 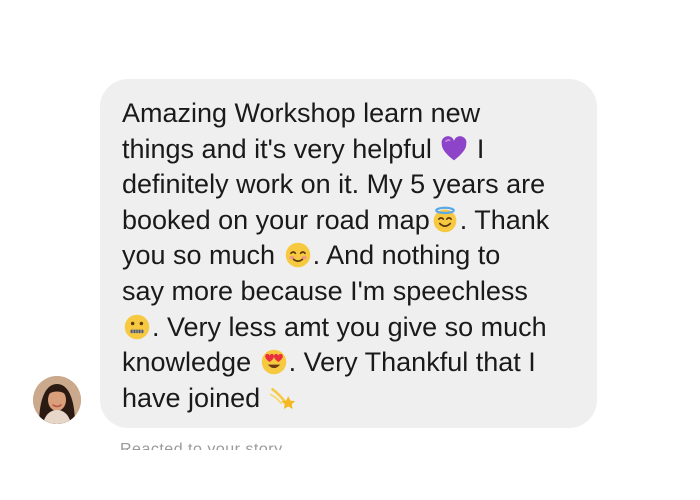 What do you see at coordinates (336, 219) in the screenshot?
I see `message-line-4: booked on your road map . Thank` at bounding box center [336, 219].